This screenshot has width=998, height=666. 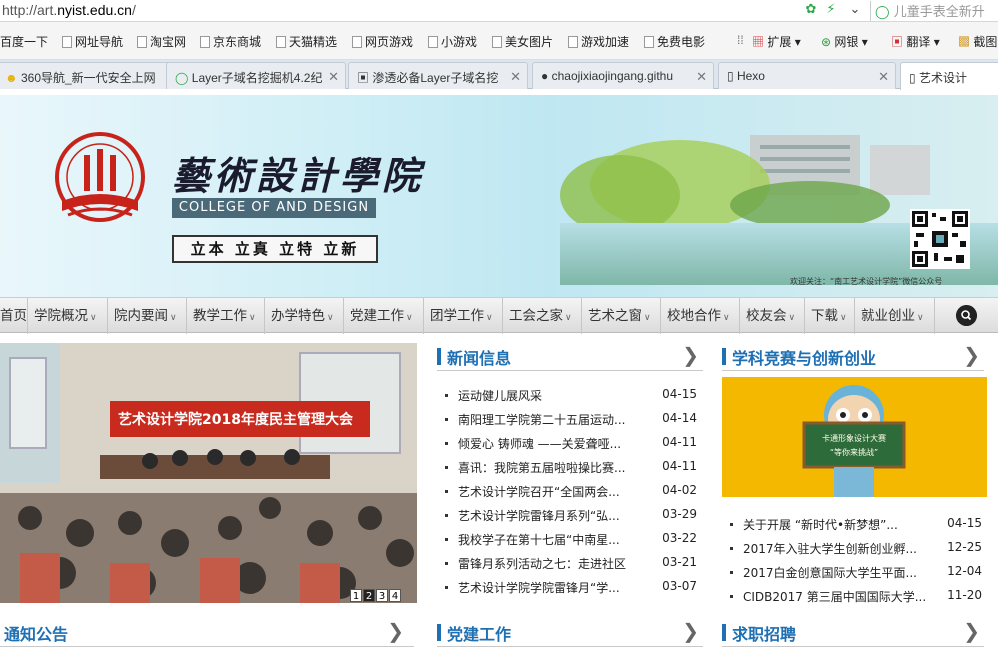 I want to click on tab: ☻ 360导航_新一代安全上网, so click(x=87, y=75).